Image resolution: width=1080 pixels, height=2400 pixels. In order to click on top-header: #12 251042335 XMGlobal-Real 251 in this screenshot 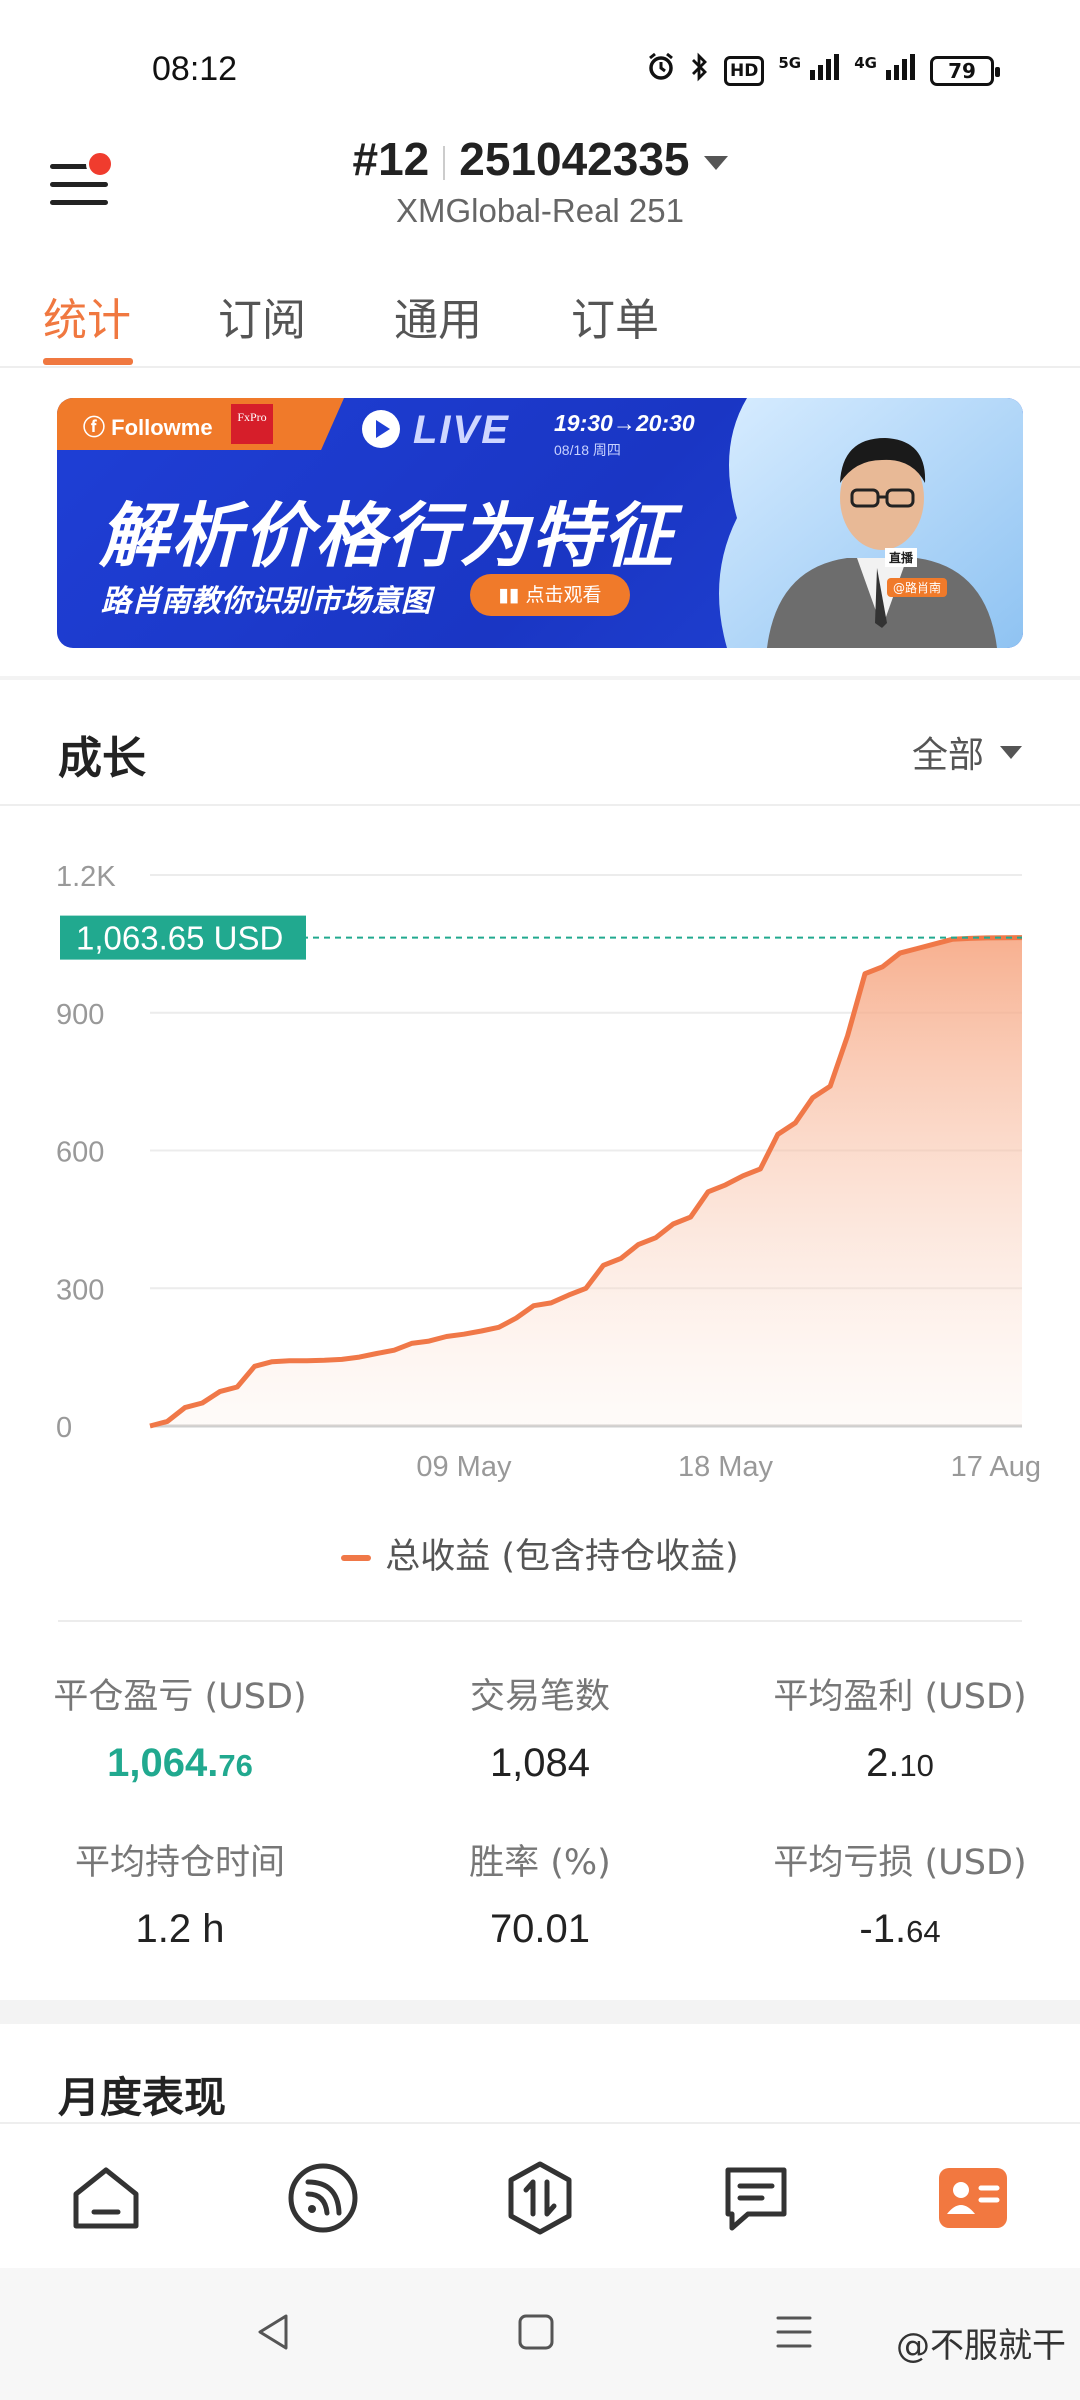, I will do `click(540, 185)`.